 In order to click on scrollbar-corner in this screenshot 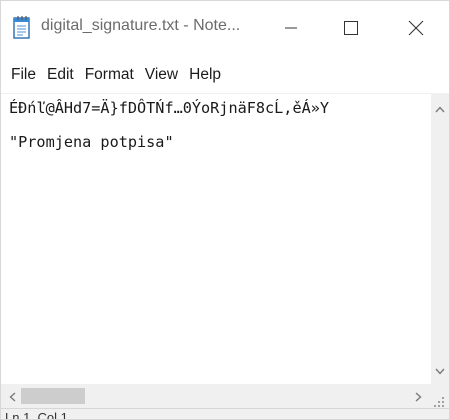, I will do `click(440, 396)`.